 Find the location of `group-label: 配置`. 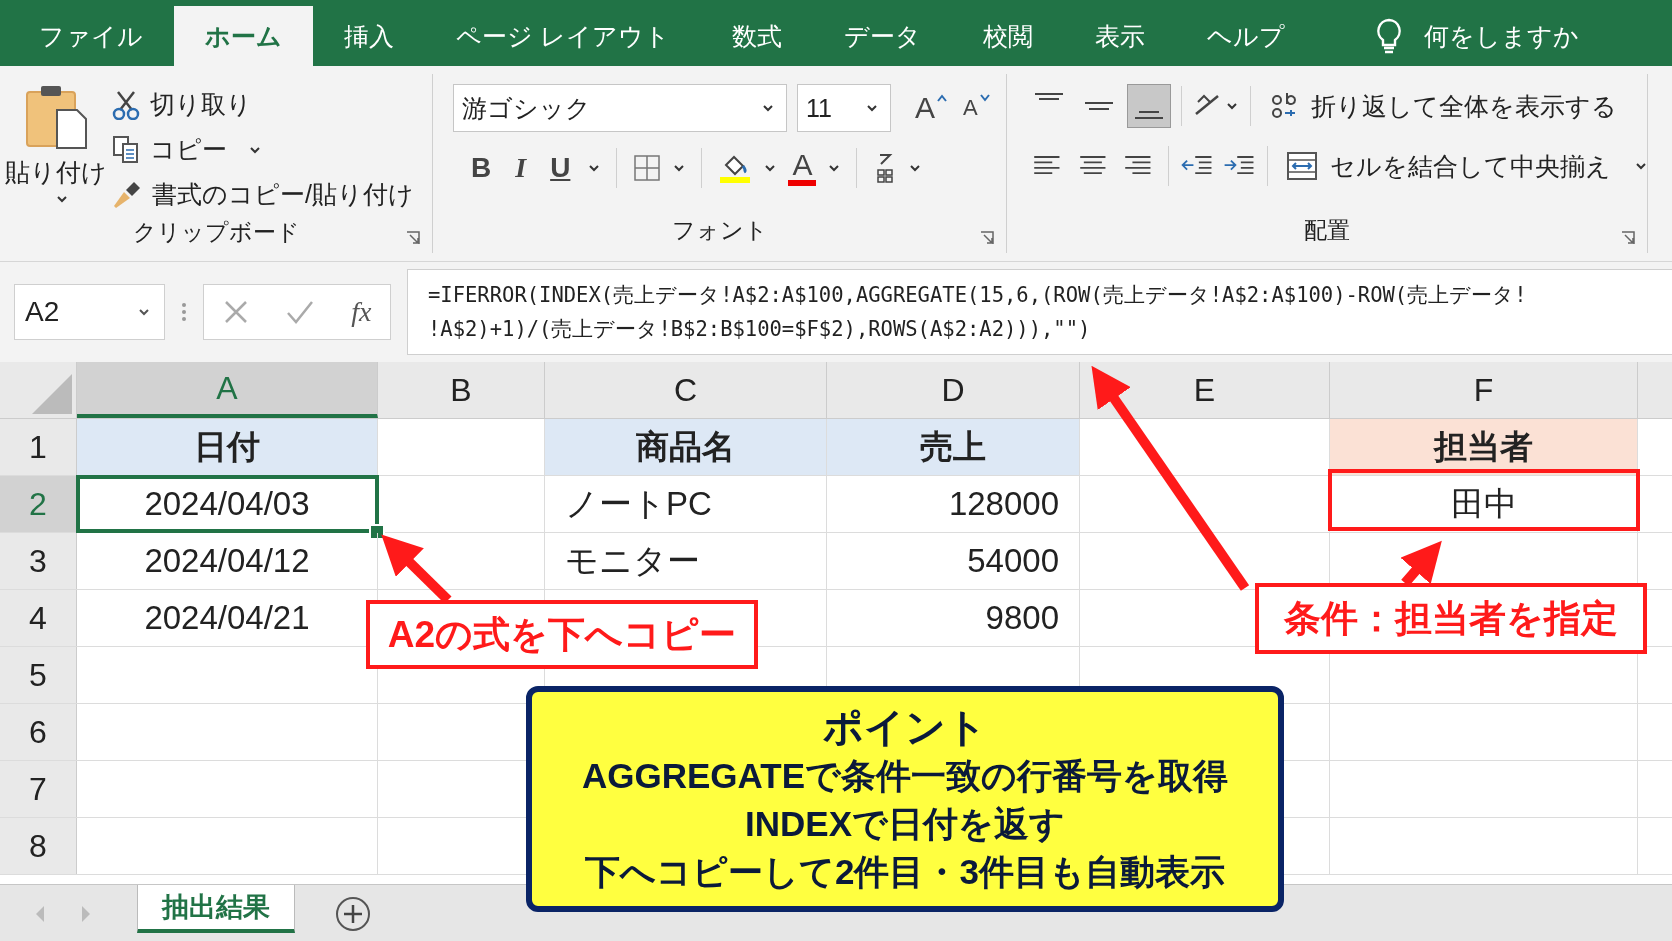

group-label: 配置 is located at coordinates (1327, 230).